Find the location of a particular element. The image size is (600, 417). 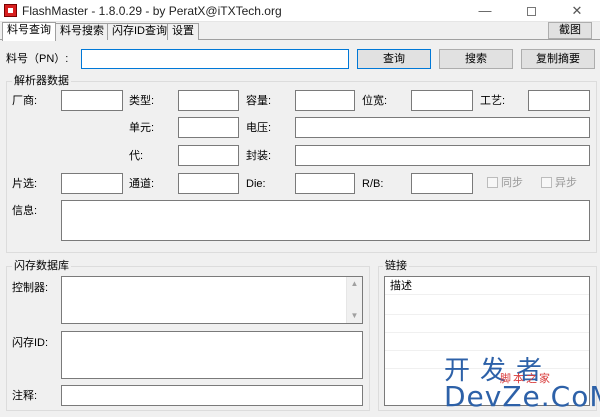

rb-field is located at coordinates (442, 183).